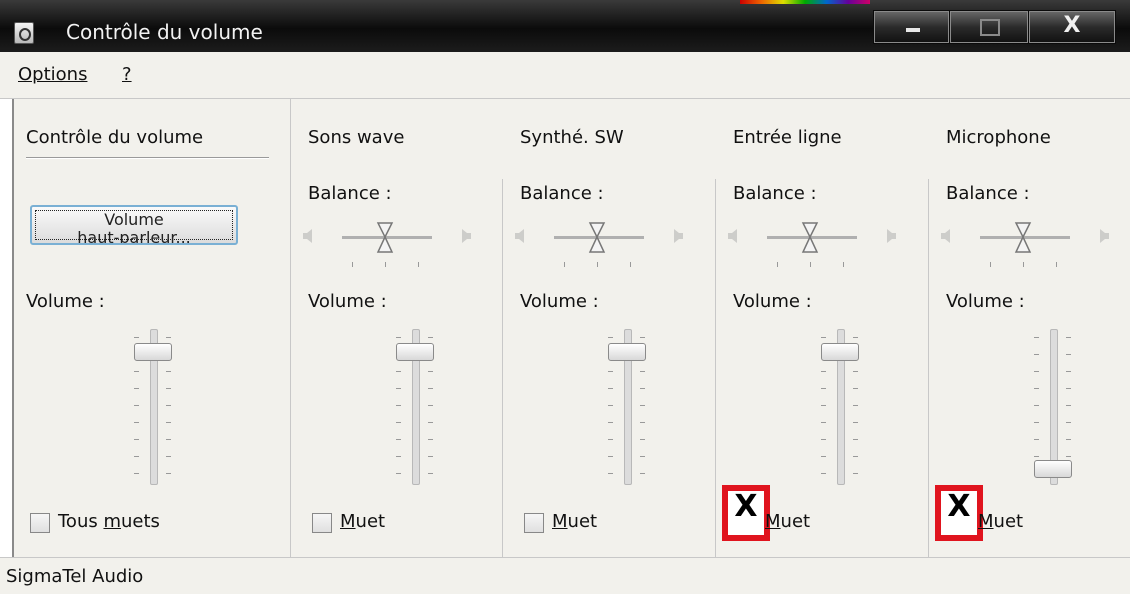 The height and width of the screenshot is (594, 1130). I want to click on speaker-icon, so click(24, 33).